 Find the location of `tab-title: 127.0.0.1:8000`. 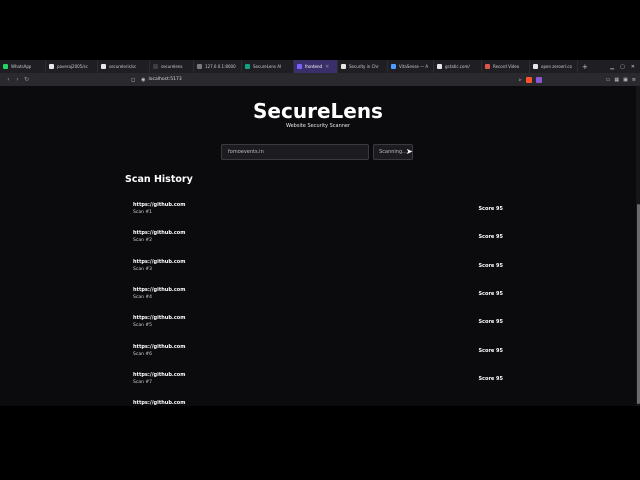

tab-title: 127.0.0.1:8000 is located at coordinates (220, 66).